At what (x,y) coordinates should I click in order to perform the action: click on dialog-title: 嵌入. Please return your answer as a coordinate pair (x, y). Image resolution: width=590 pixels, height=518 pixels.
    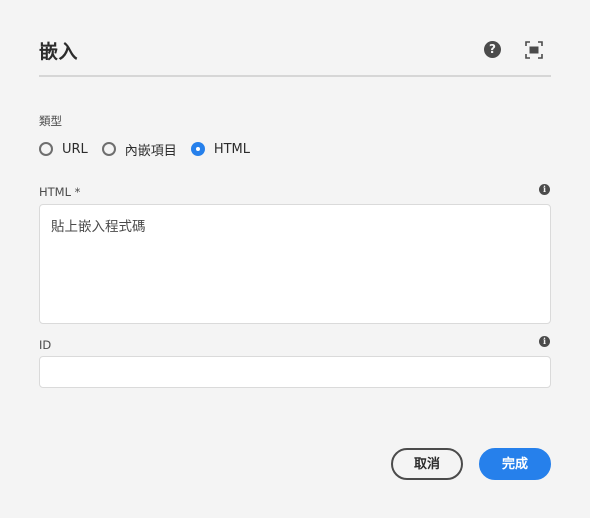
    Looking at the image, I should click on (59, 52).